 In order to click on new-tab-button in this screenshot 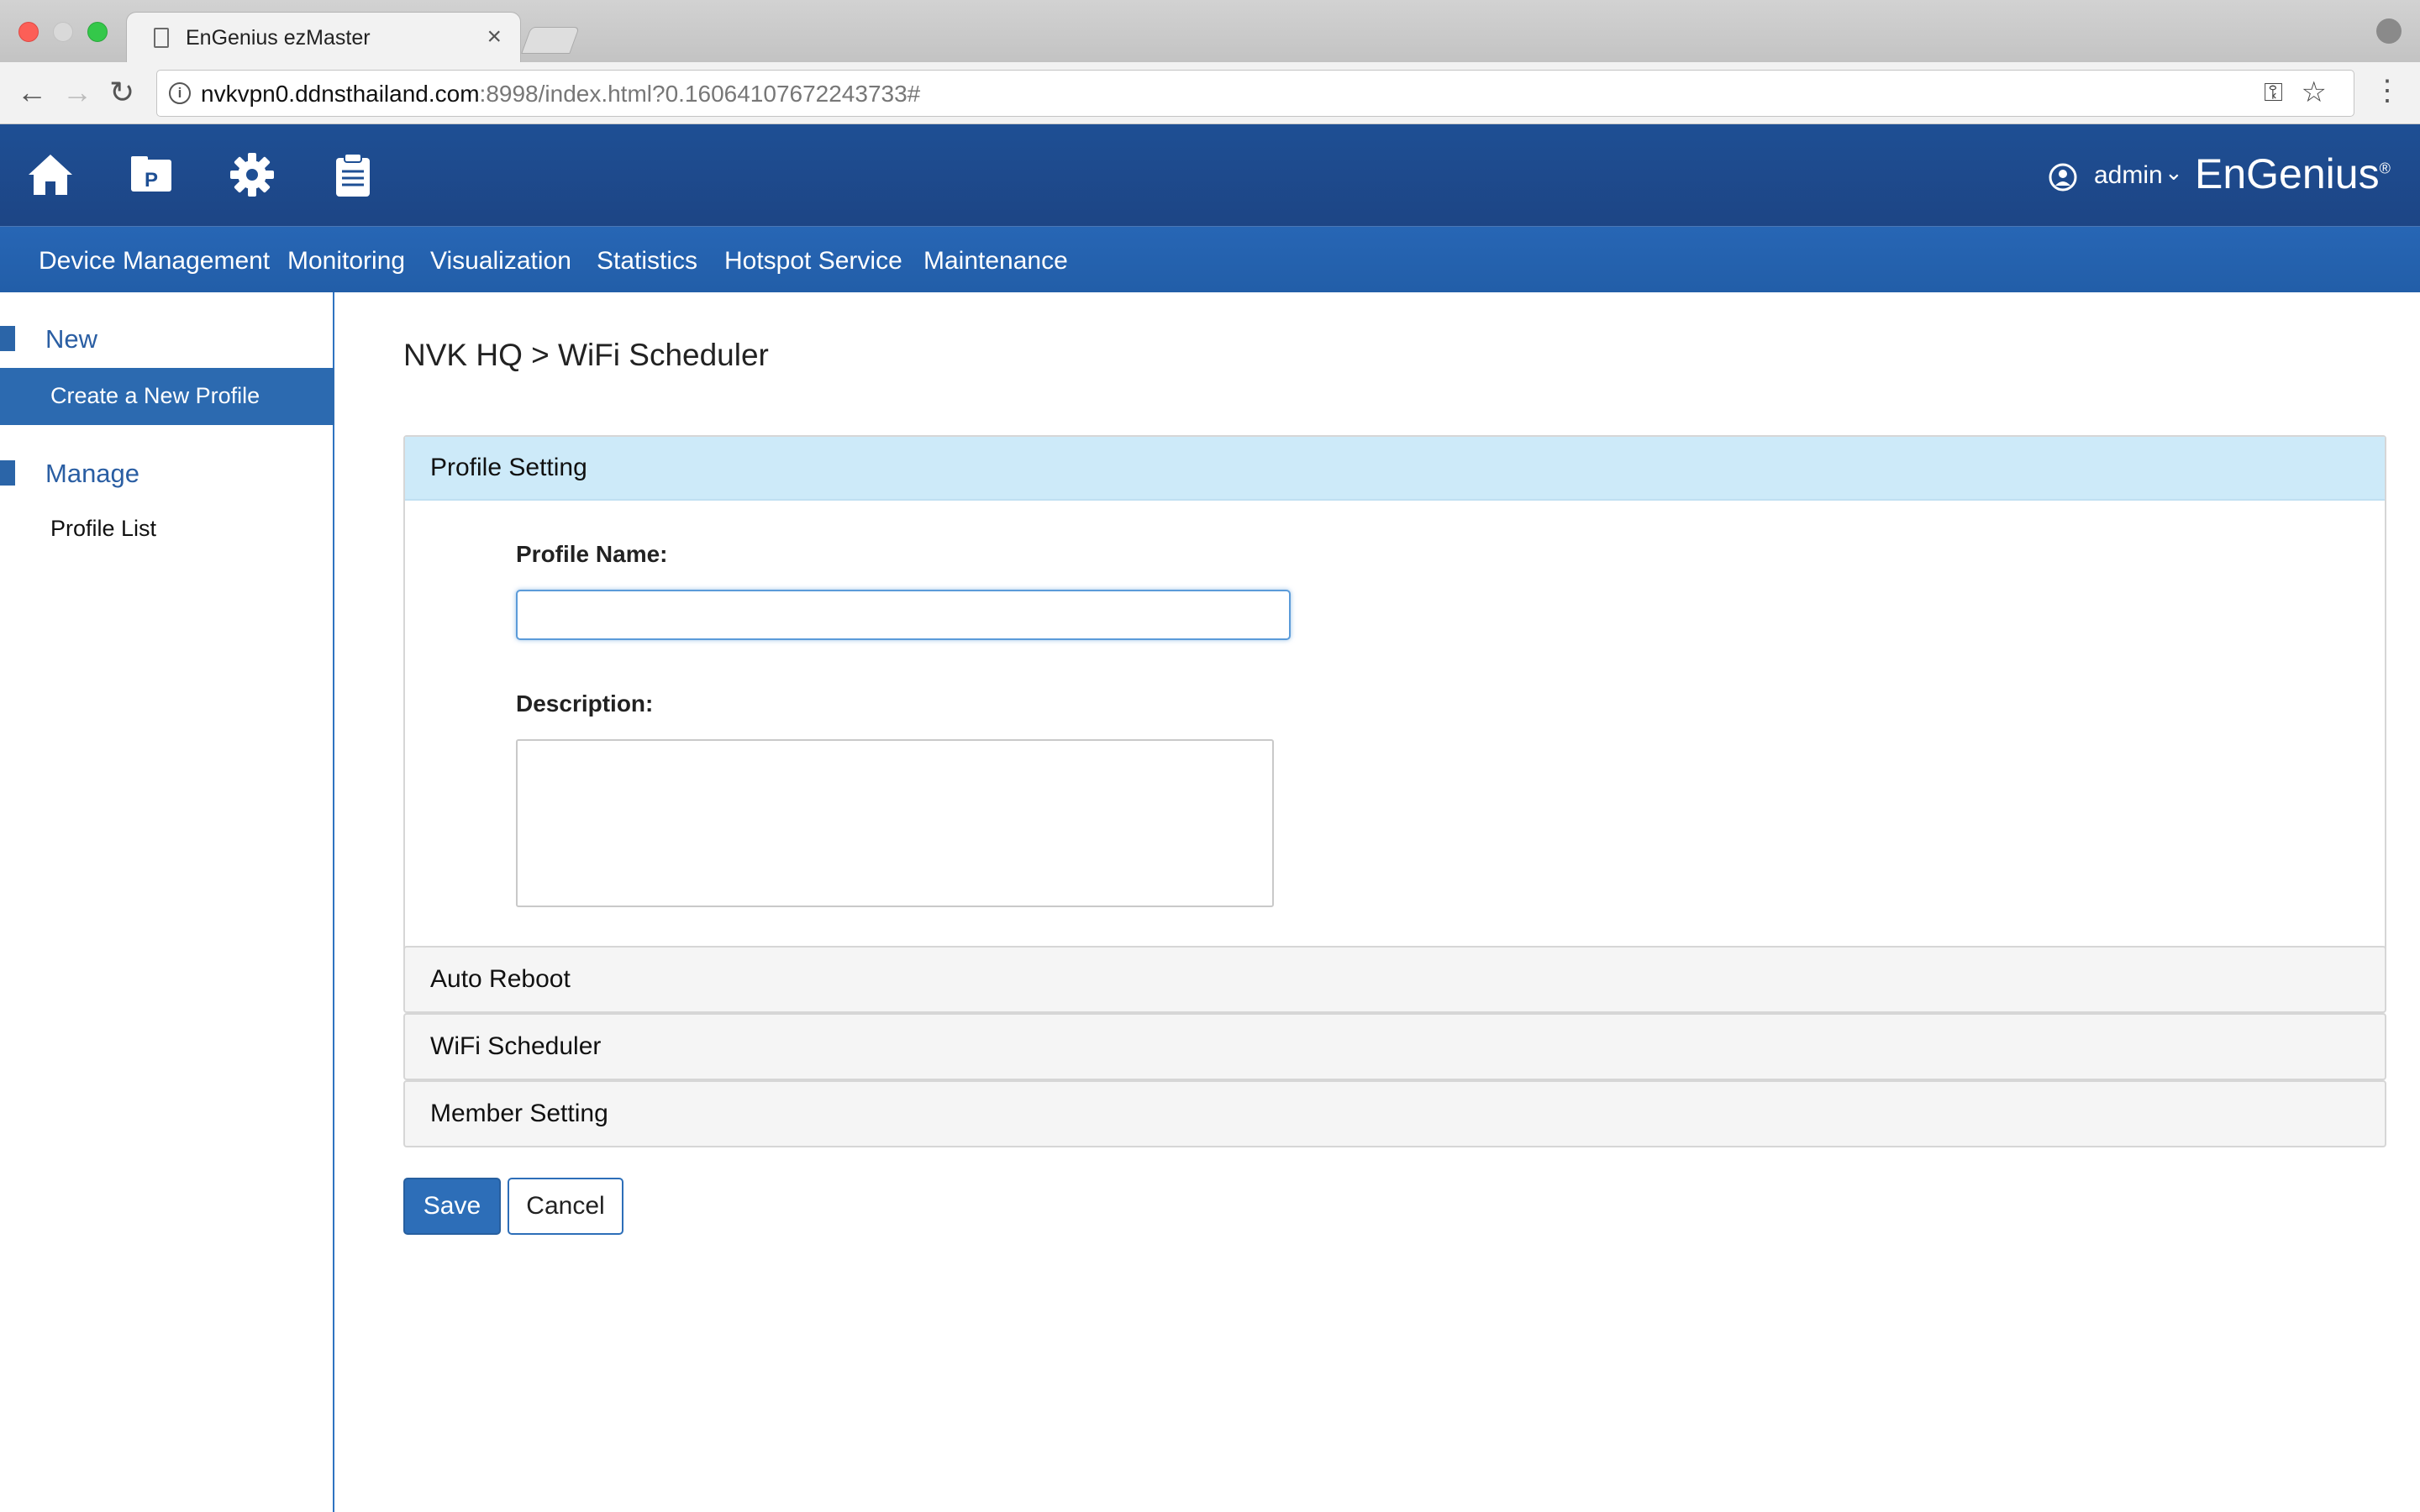, I will do `click(551, 40)`.